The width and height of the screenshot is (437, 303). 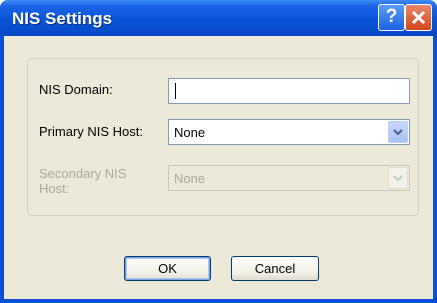 I want to click on help-button: ?, so click(x=391, y=17).